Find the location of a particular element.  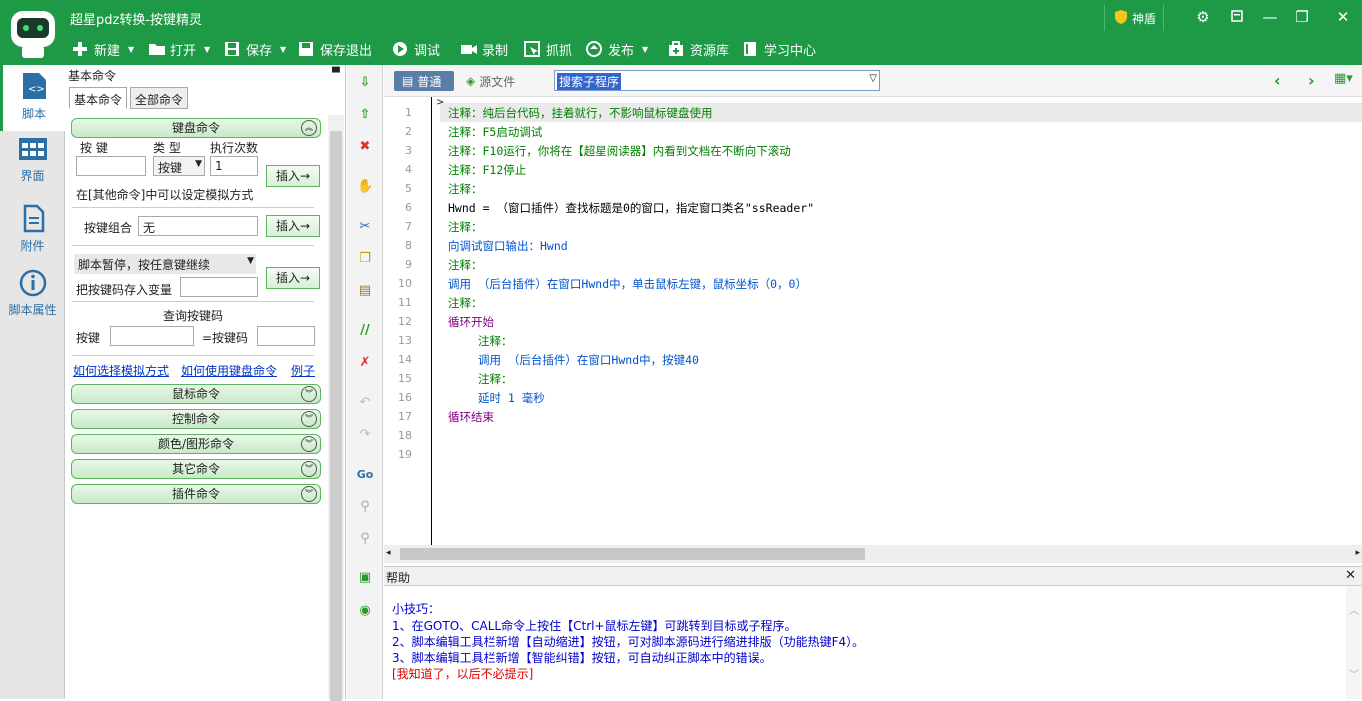

nav-item-script: <> 脚本 is located at coordinates (32, 98).